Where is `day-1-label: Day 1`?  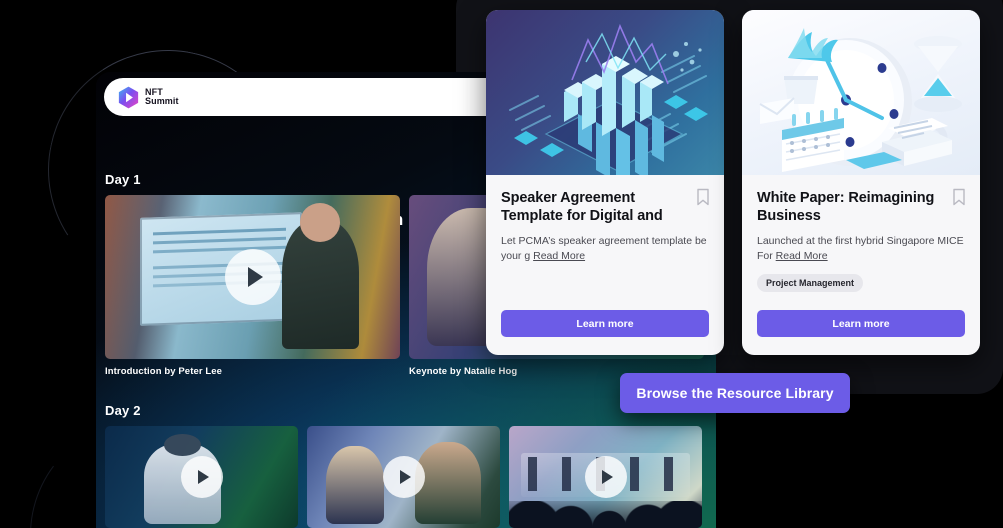 day-1-label: Day 1 is located at coordinates (123, 179).